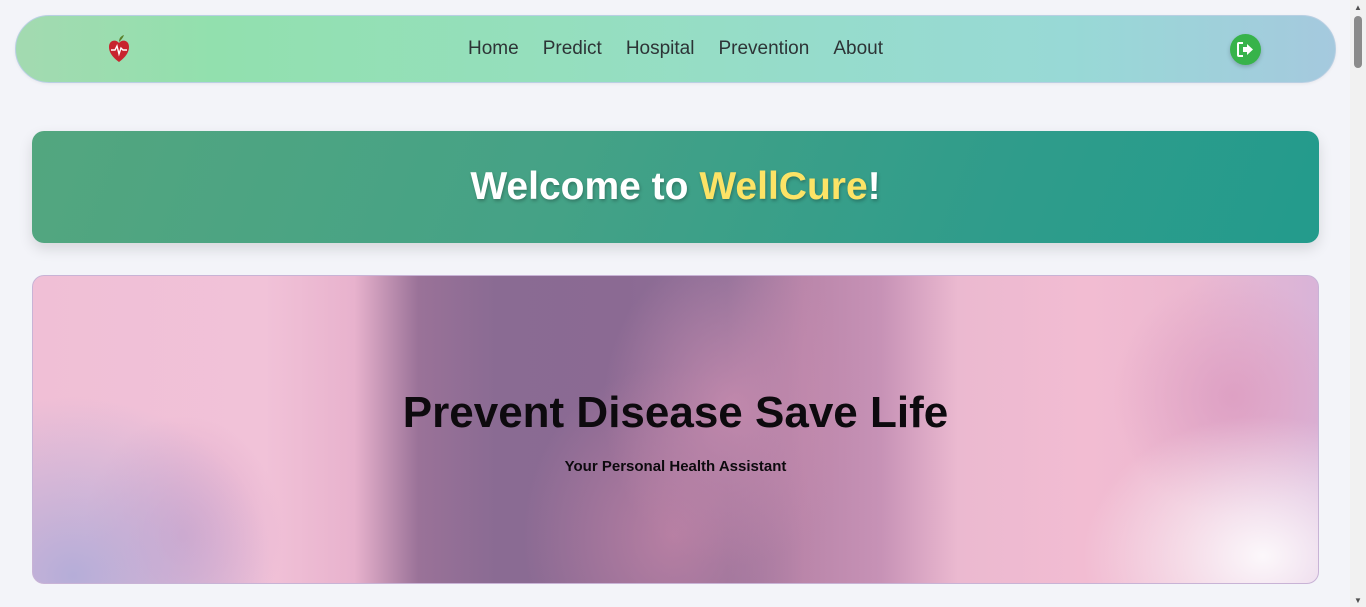 This screenshot has width=1366, height=607. What do you see at coordinates (585, 186) in the screenshot?
I see `welcome-prefix: Welcome to` at bounding box center [585, 186].